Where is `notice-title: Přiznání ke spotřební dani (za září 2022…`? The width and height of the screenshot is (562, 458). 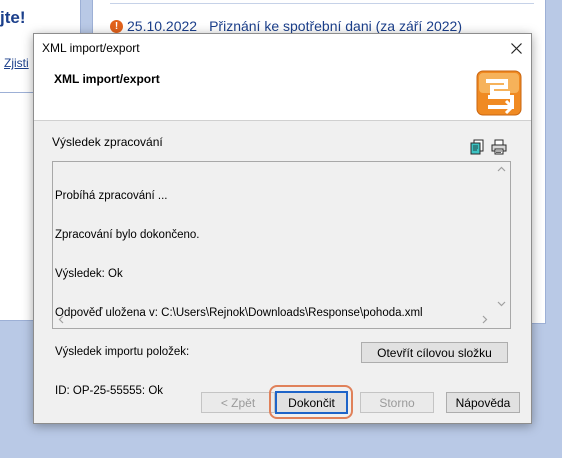
notice-title: Přiznání ke spotřební dani (za září 2022… is located at coordinates (335, 26).